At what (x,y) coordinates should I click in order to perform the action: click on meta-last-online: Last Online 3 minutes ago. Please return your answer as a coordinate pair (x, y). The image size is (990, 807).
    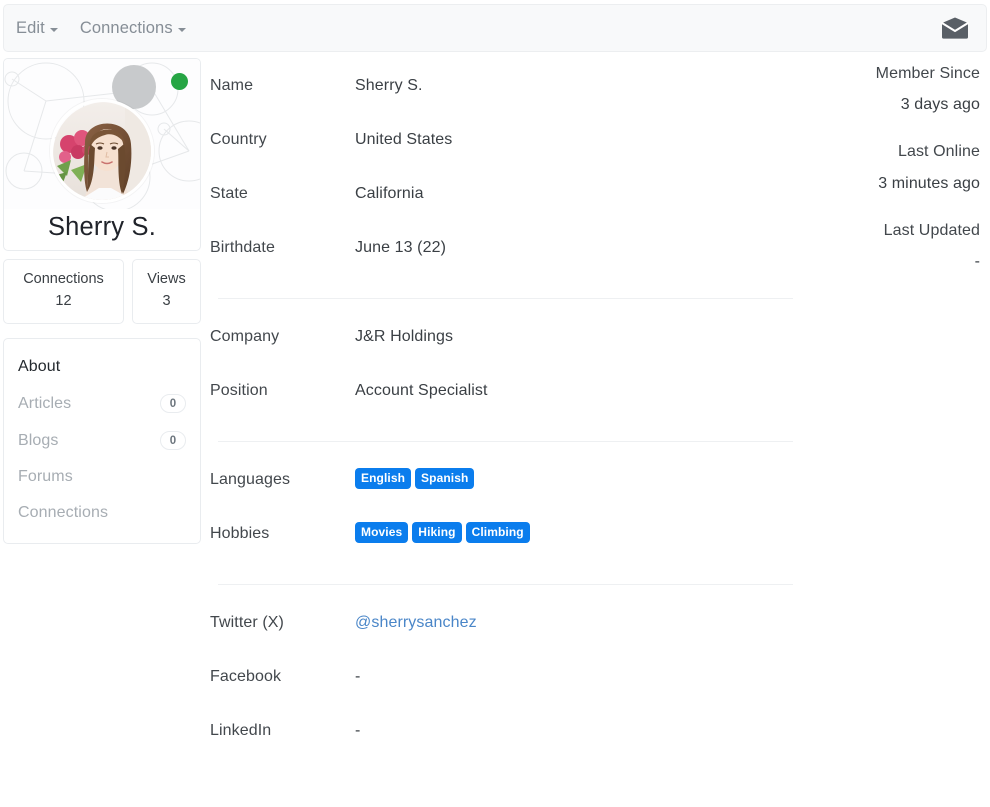
    Looking at the image, I should click on (875, 167).